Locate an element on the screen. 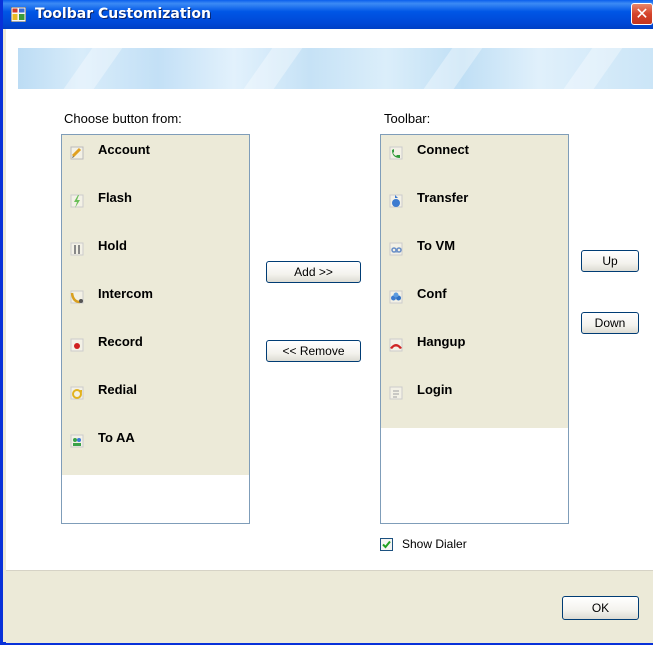  choose-button-label: Choose button from: is located at coordinates (123, 118).